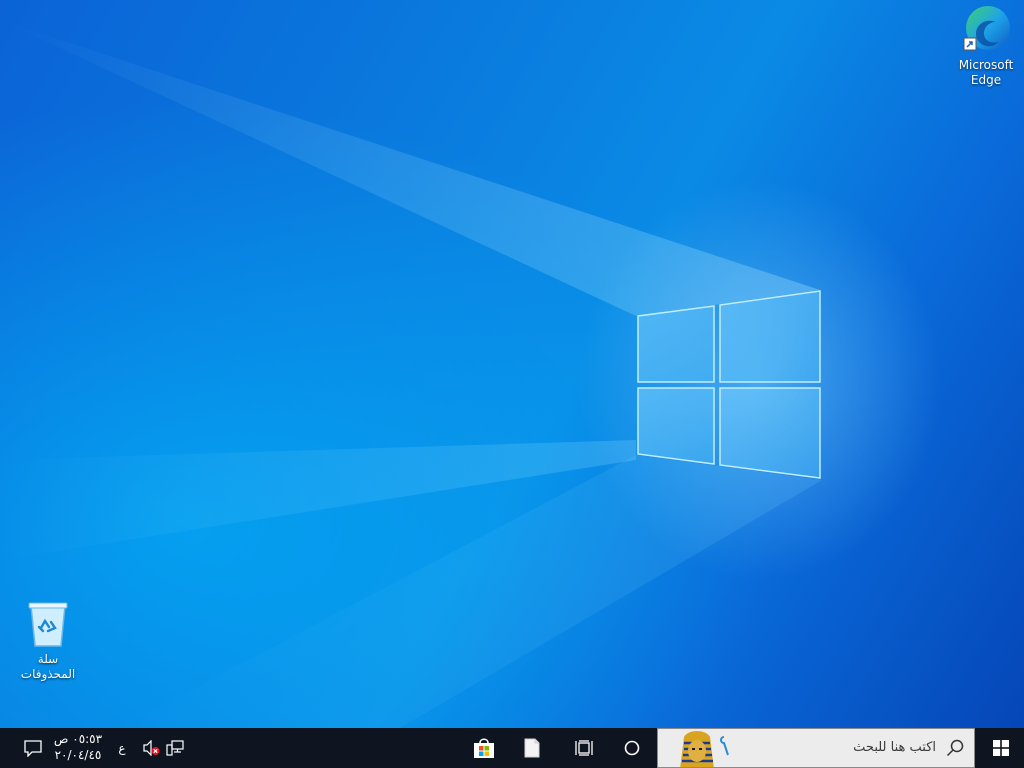 The height and width of the screenshot is (768, 1024). I want to click on cortana-button, so click(632, 748).